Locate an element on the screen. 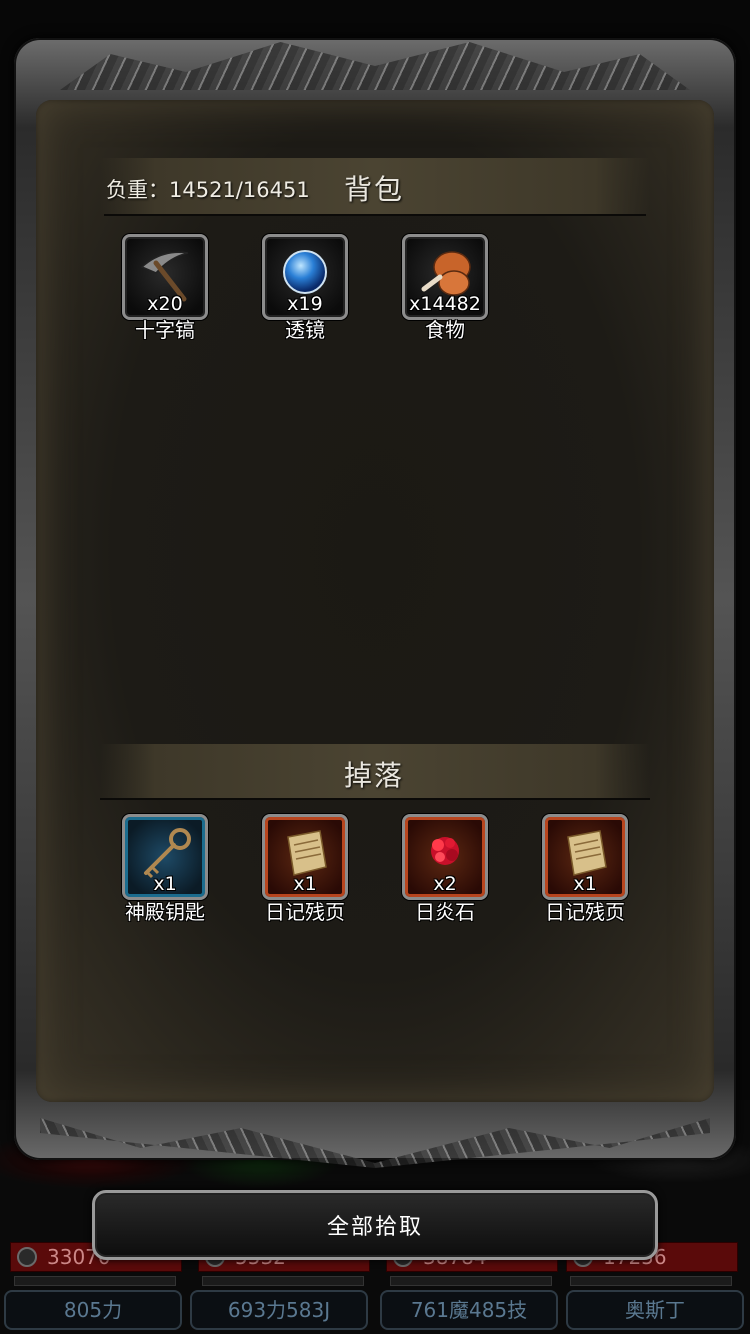 Image resolution: width=750 pixels, height=1334 pixels. party-member-button: 693力583J is located at coordinates (279, 1310).